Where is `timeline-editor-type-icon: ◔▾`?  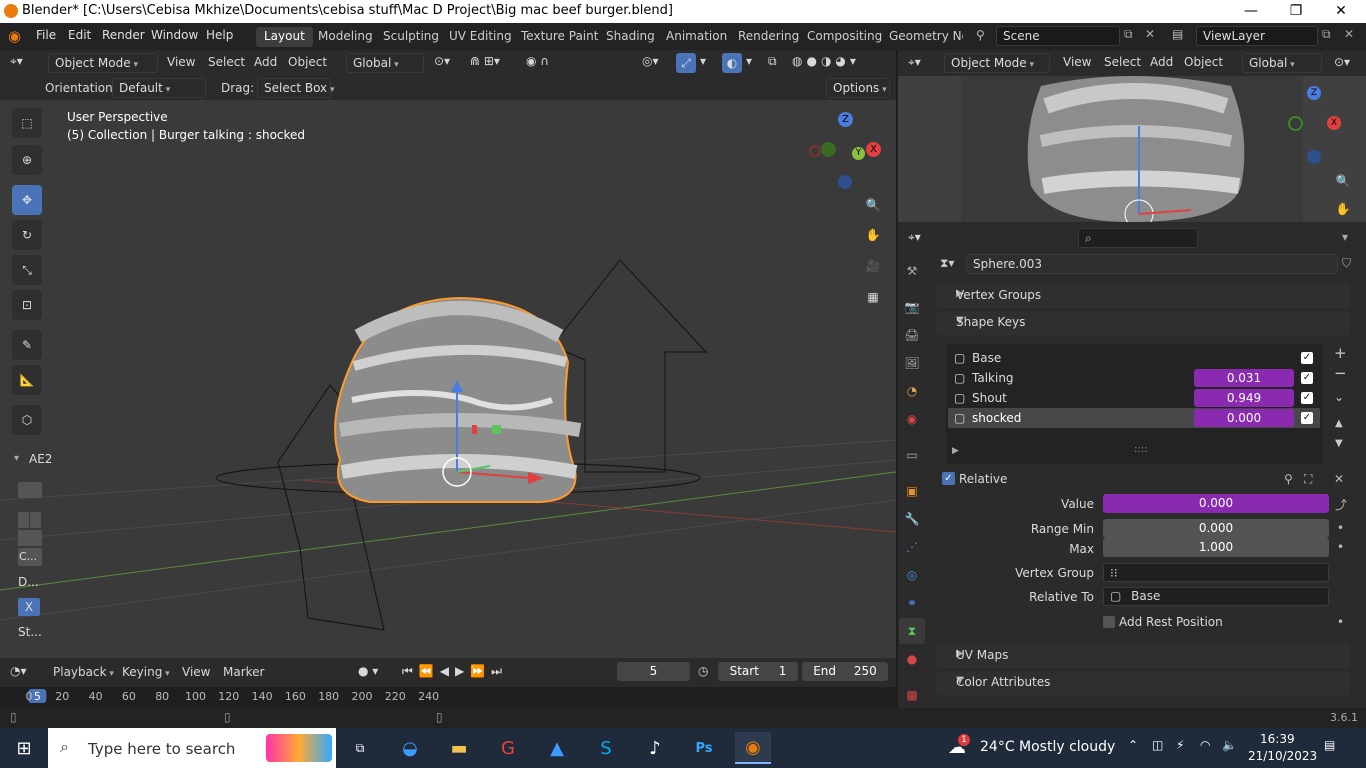
timeline-editor-type-icon: ◔▾ is located at coordinates (18, 671).